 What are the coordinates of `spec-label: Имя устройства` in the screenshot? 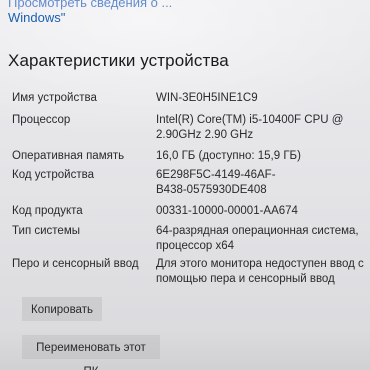 It's located at (54, 98).